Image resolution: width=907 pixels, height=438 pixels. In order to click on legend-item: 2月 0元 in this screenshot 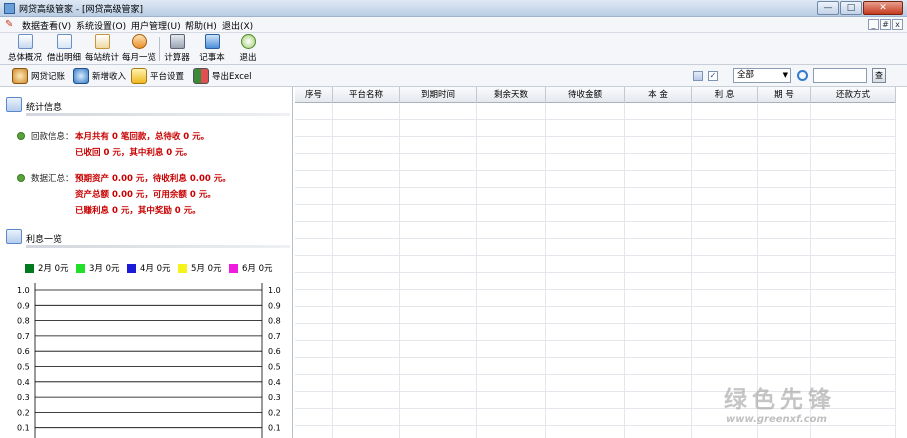, I will do `click(47, 268)`.